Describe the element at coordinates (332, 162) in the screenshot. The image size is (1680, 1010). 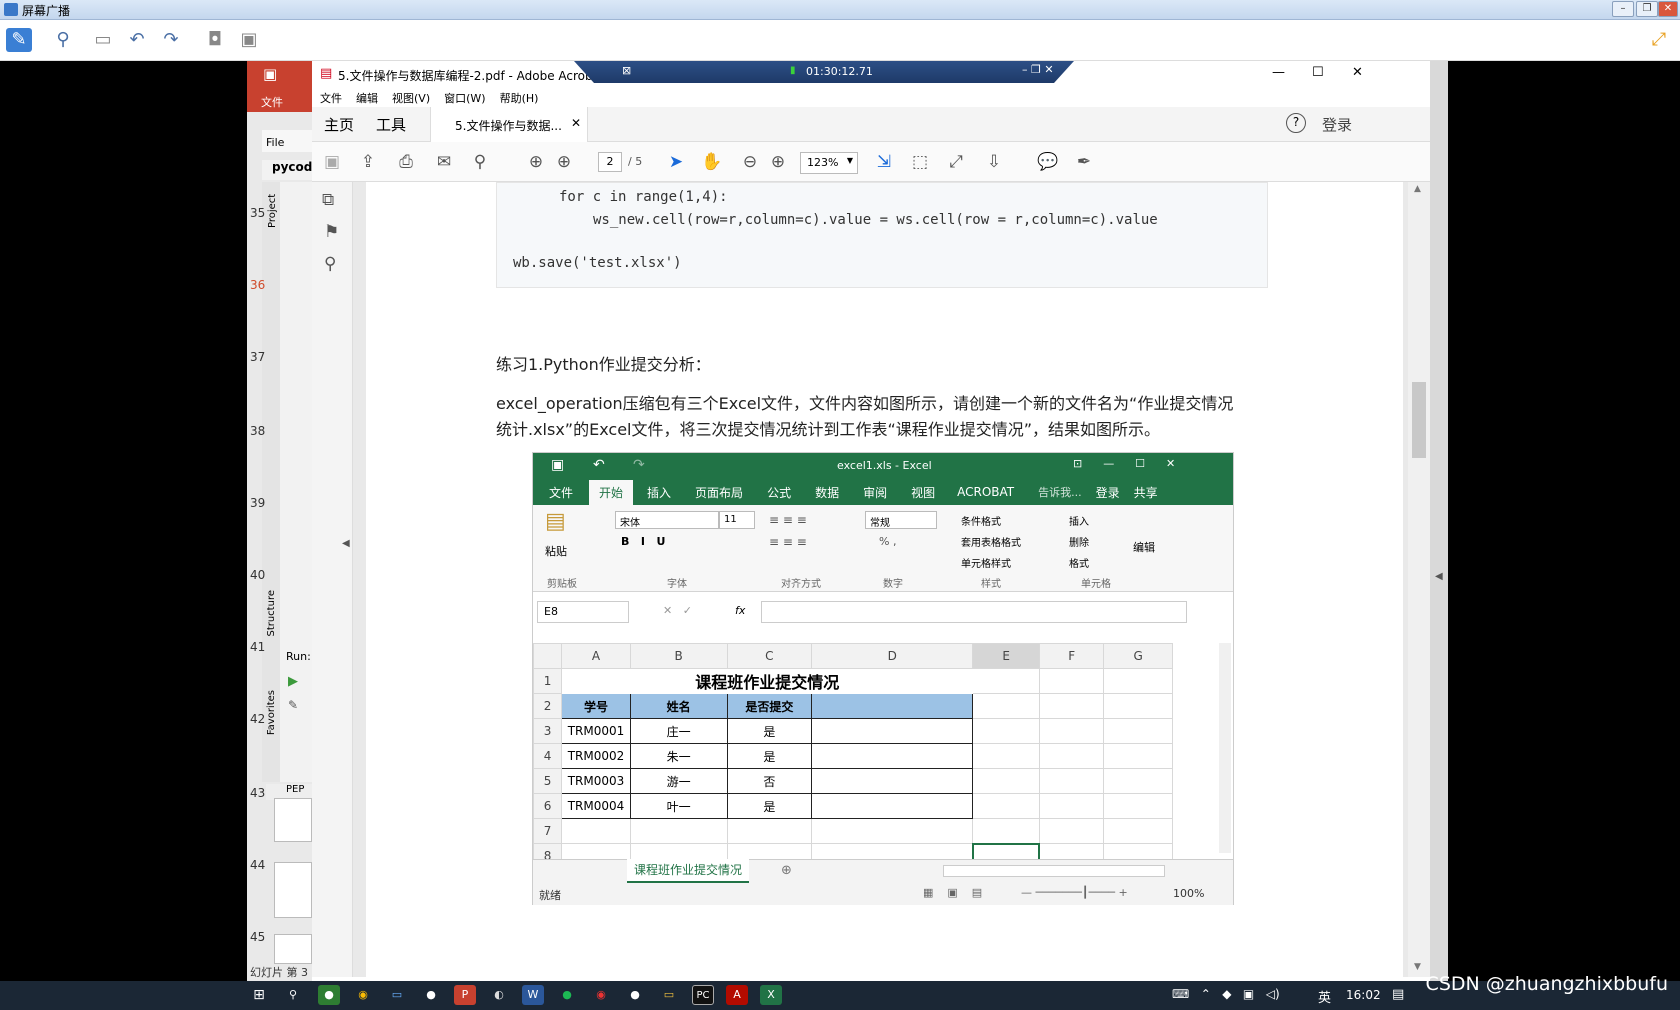
I see `save-icon: ▣` at that location.